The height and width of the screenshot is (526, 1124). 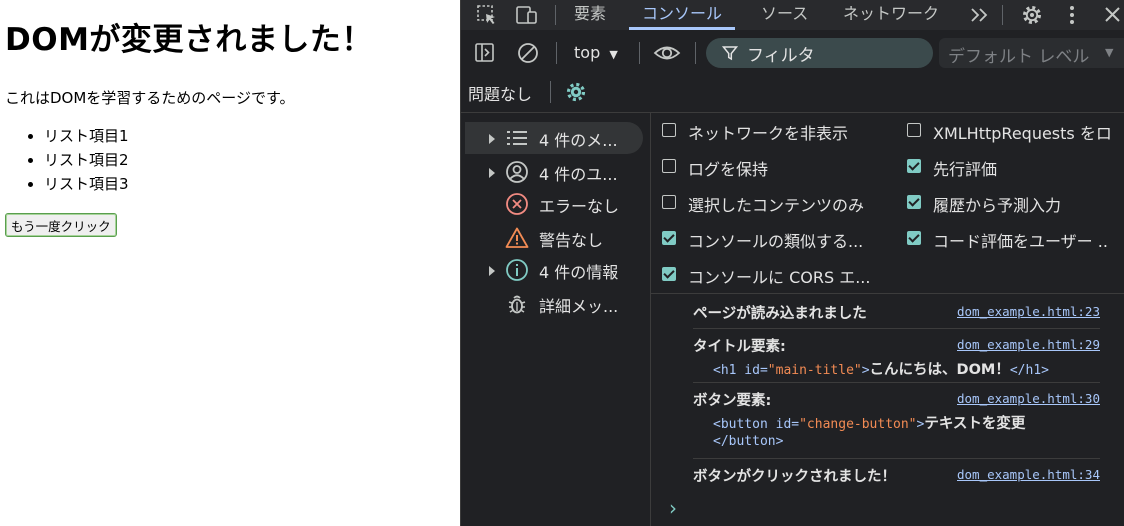 What do you see at coordinates (587, 52) in the screenshot?
I see `context-label: top` at bounding box center [587, 52].